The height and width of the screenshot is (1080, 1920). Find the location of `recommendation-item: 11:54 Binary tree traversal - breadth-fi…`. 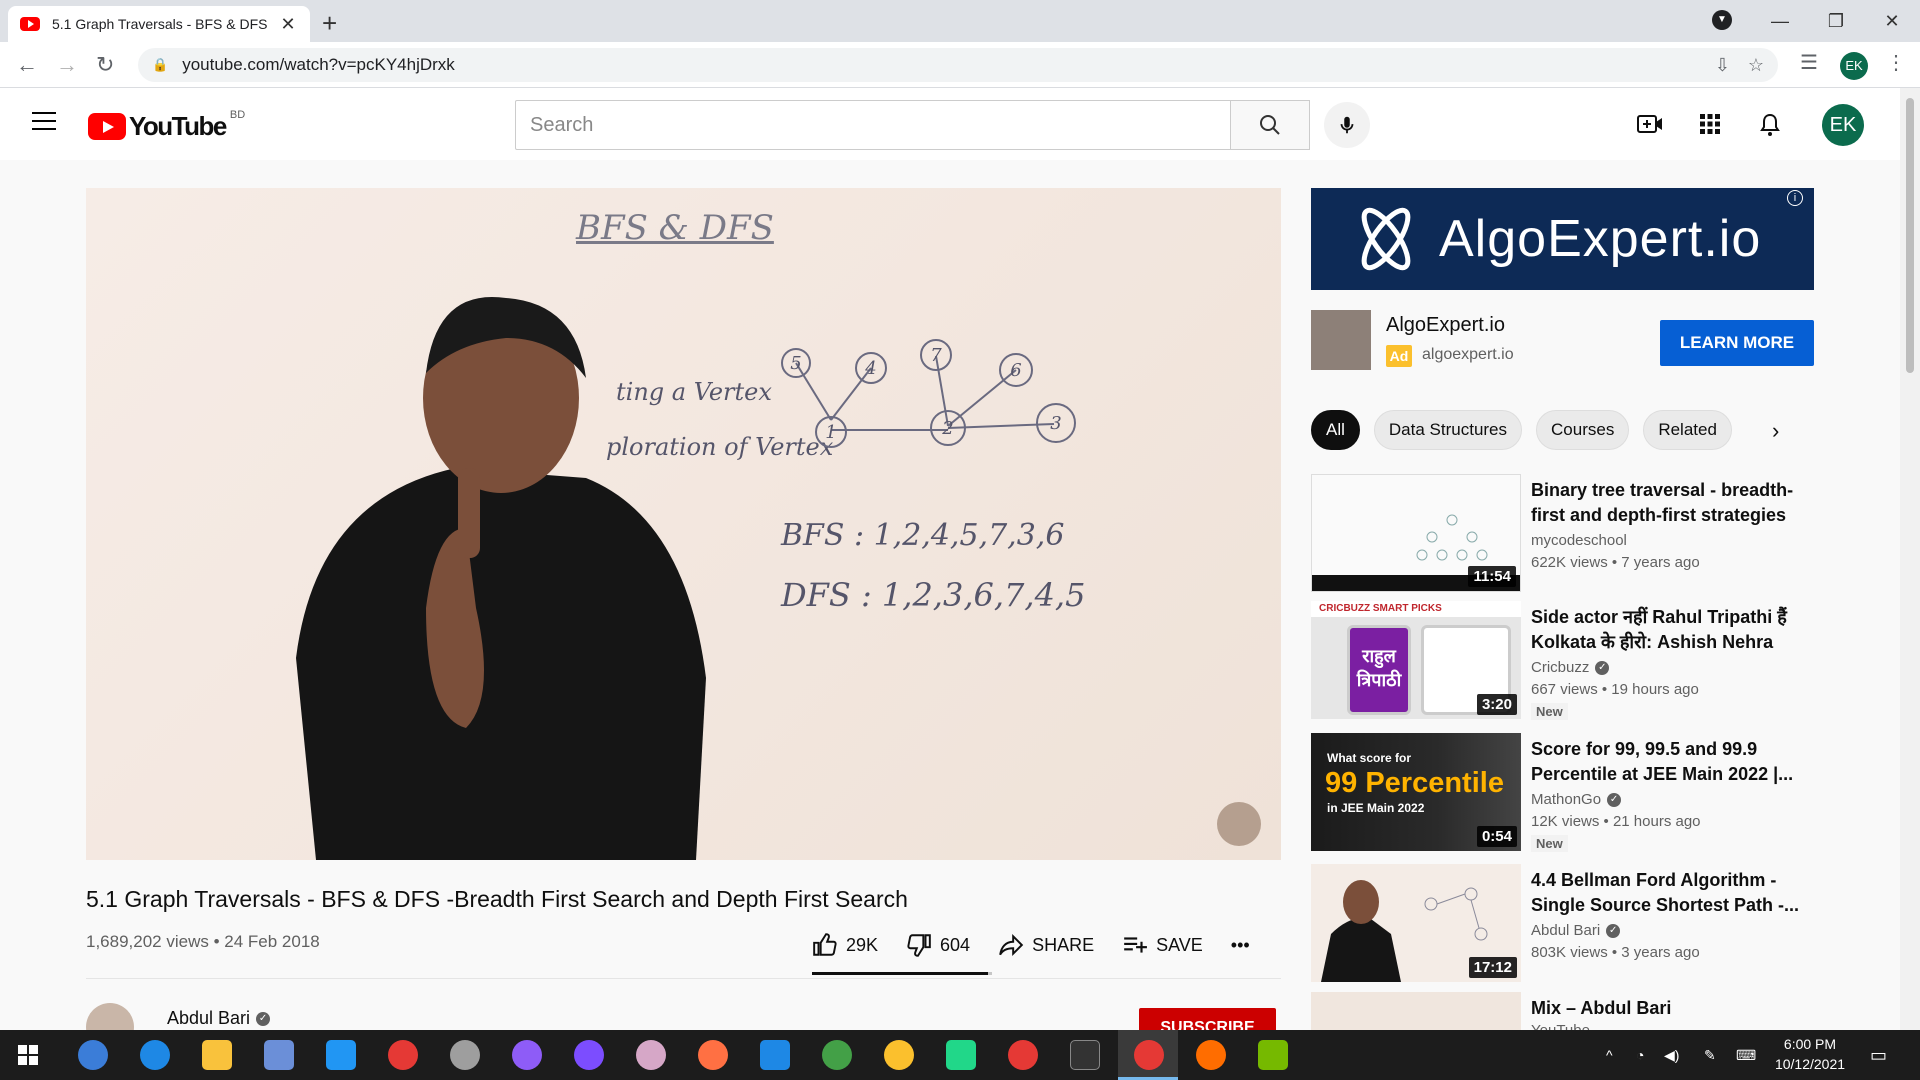

recommendation-item: 11:54 Binary tree traversal - breadth-fi… is located at coordinates (1606, 533).